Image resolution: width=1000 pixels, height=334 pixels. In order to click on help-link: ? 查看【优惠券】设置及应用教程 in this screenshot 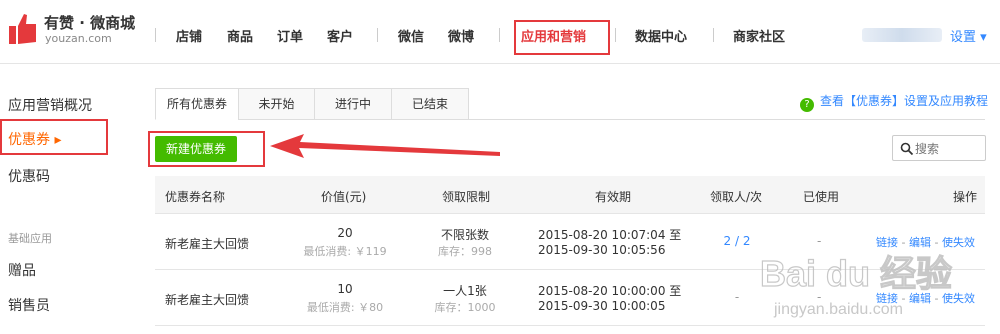, I will do `click(894, 102)`.